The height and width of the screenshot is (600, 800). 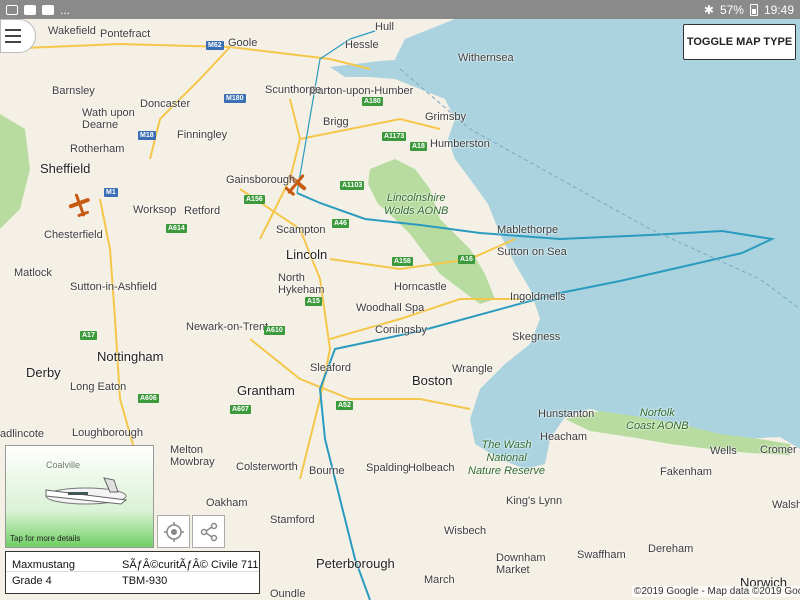 I want to click on share-icon, so click(x=208, y=531).